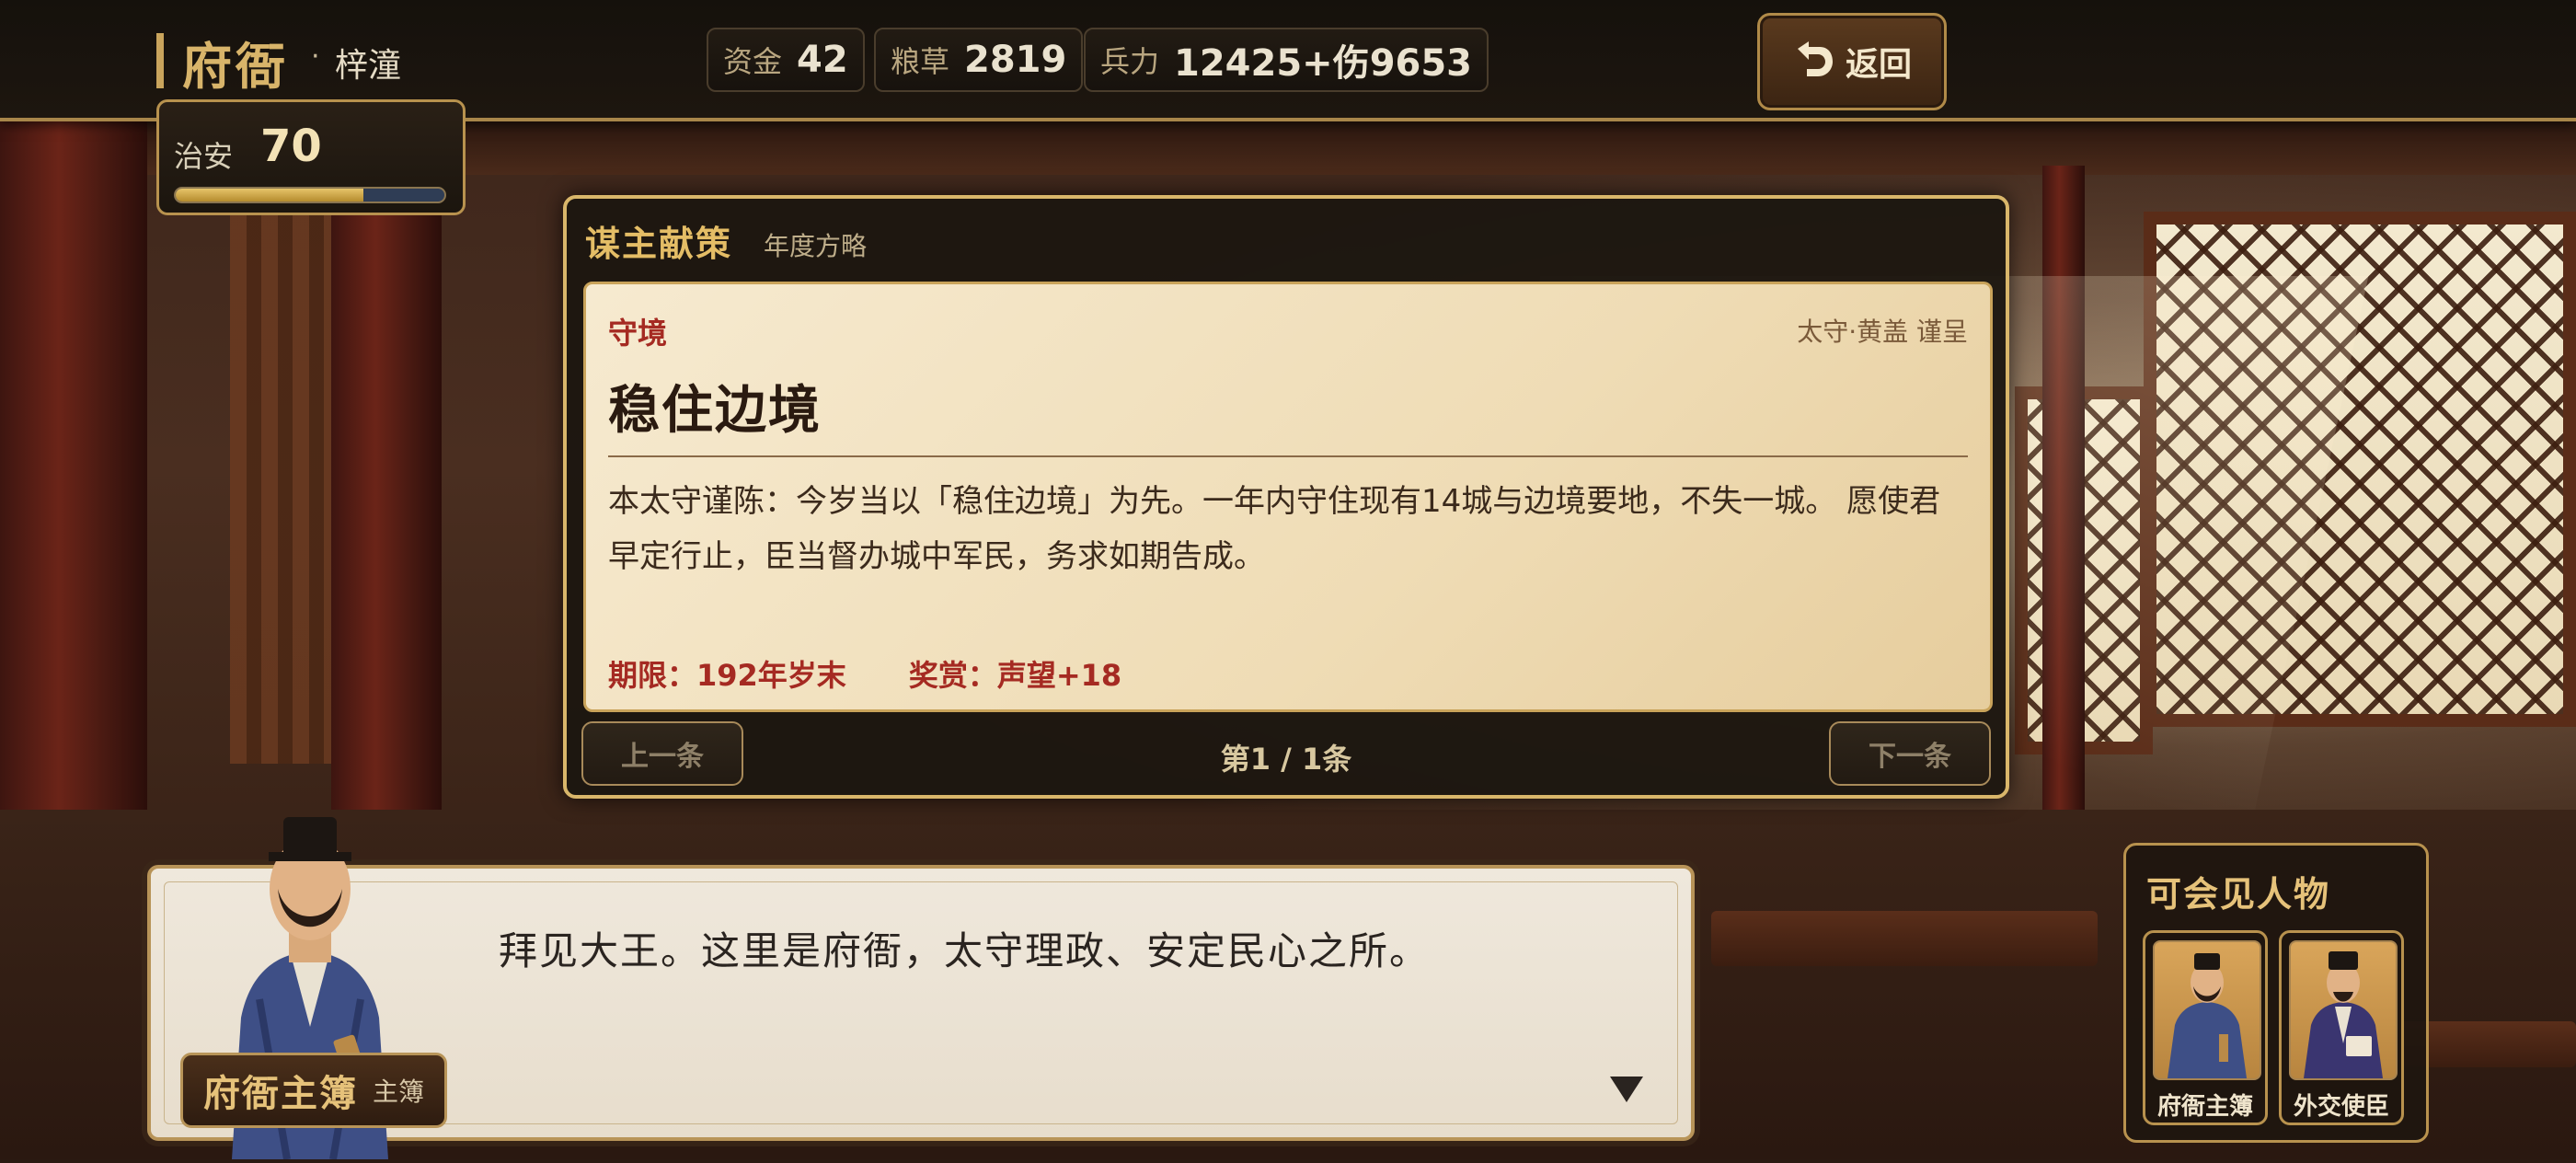  Describe the element at coordinates (204, 157) in the screenshot. I see `public-order-label: 治安` at that location.